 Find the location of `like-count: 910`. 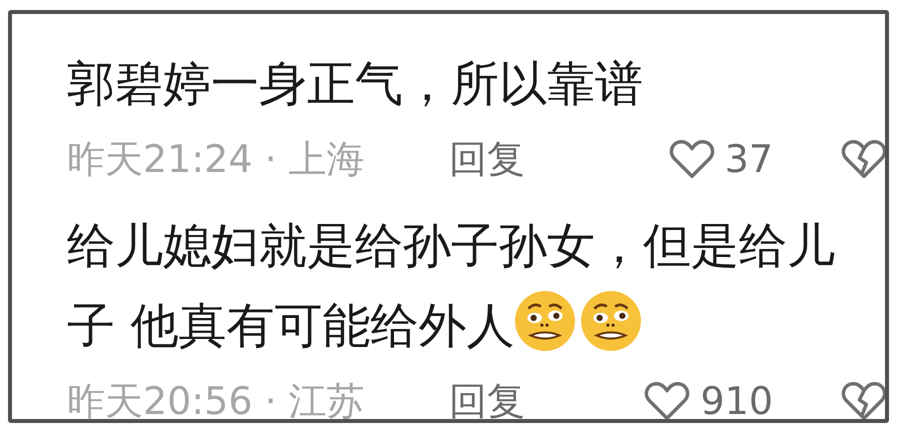

like-count: 910 is located at coordinates (736, 399).